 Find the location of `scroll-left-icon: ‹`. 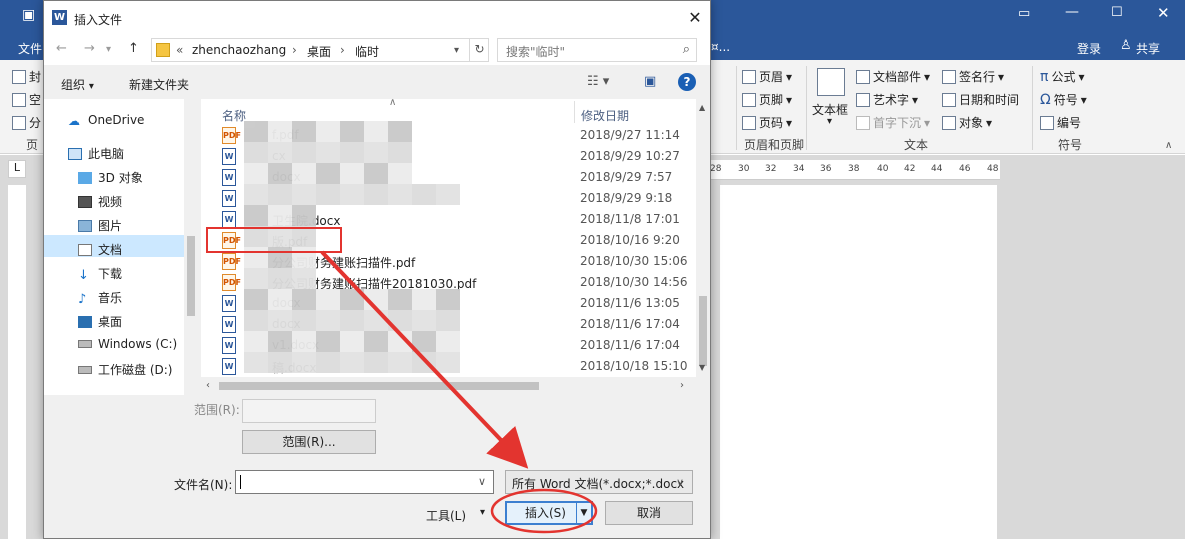

scroll-left-icon: ‹ is located at coordinates (208, 385).